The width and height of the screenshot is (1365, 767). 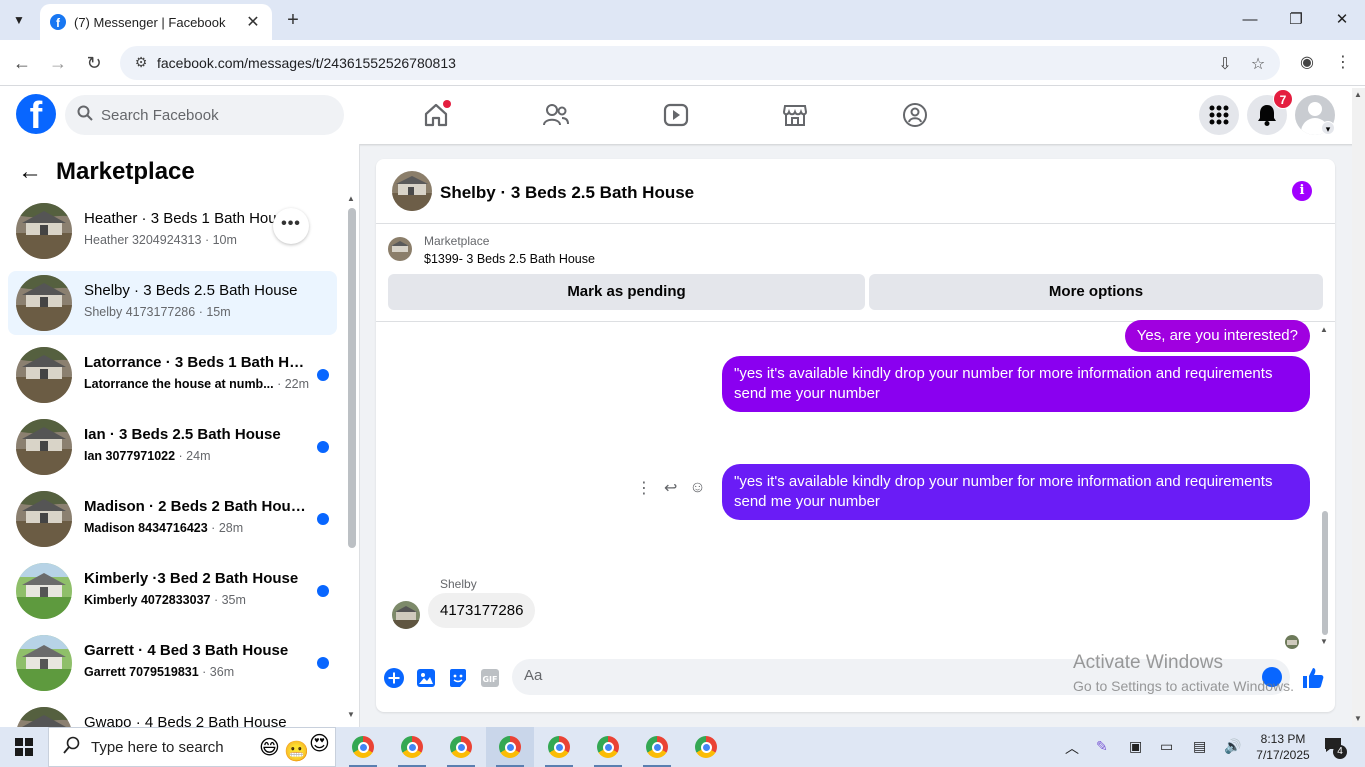 I want to click on marketplace-icon, so click(x=795, y=115).